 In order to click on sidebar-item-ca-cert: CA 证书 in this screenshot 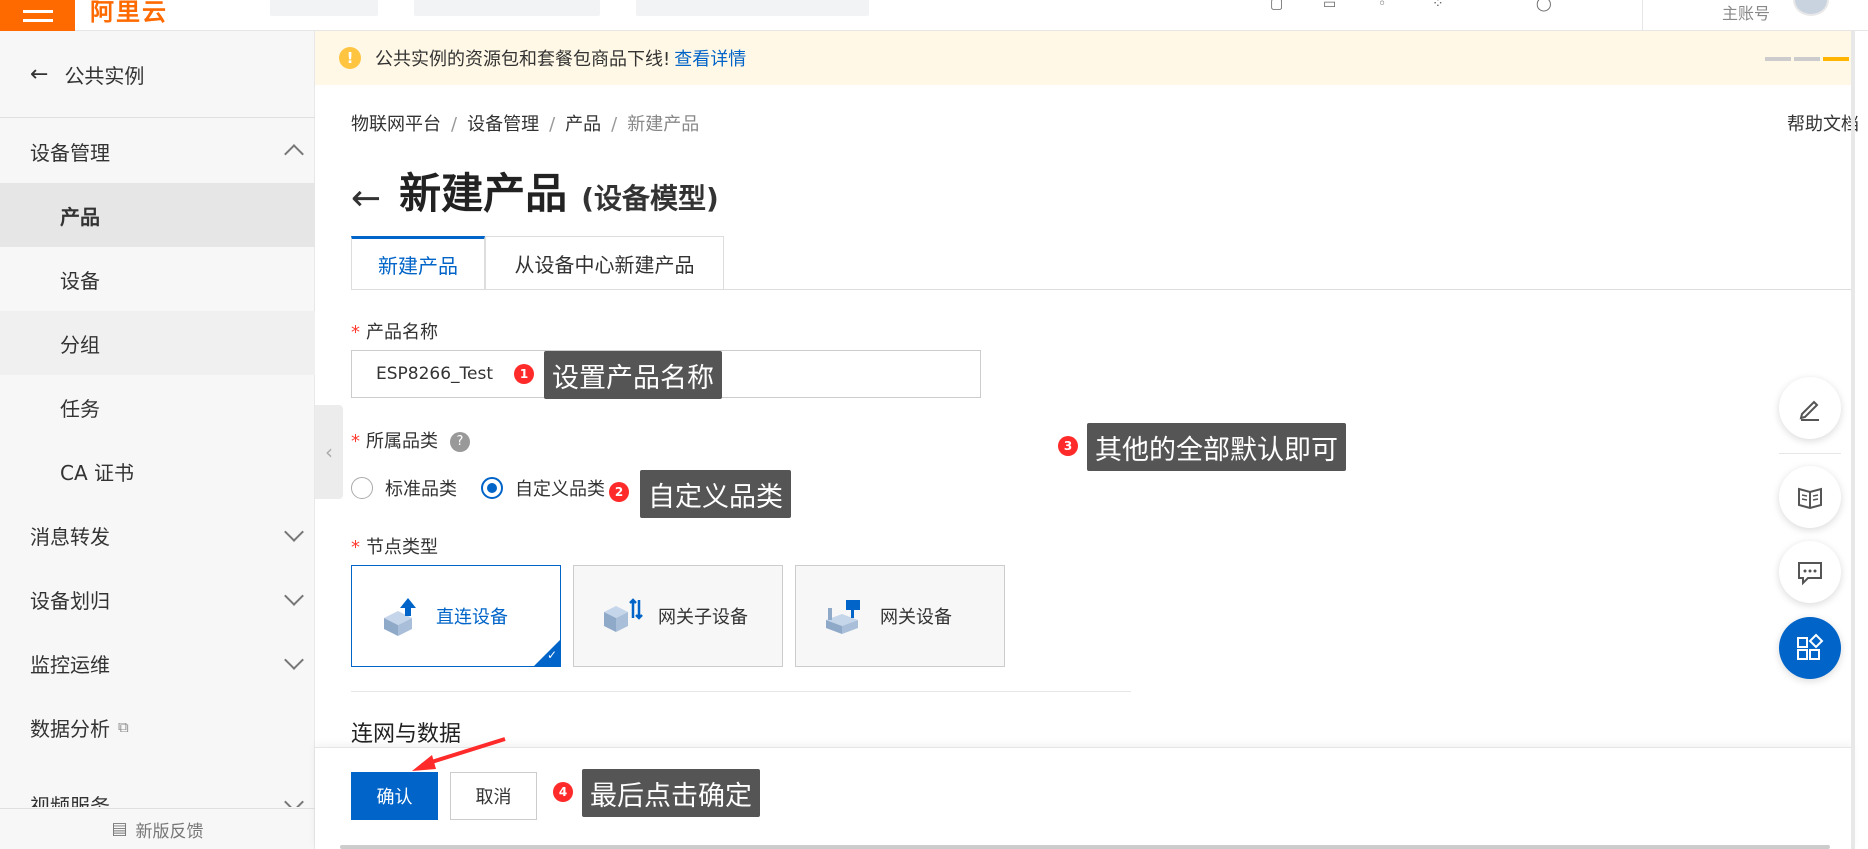, I will do `click(157, 471)`.